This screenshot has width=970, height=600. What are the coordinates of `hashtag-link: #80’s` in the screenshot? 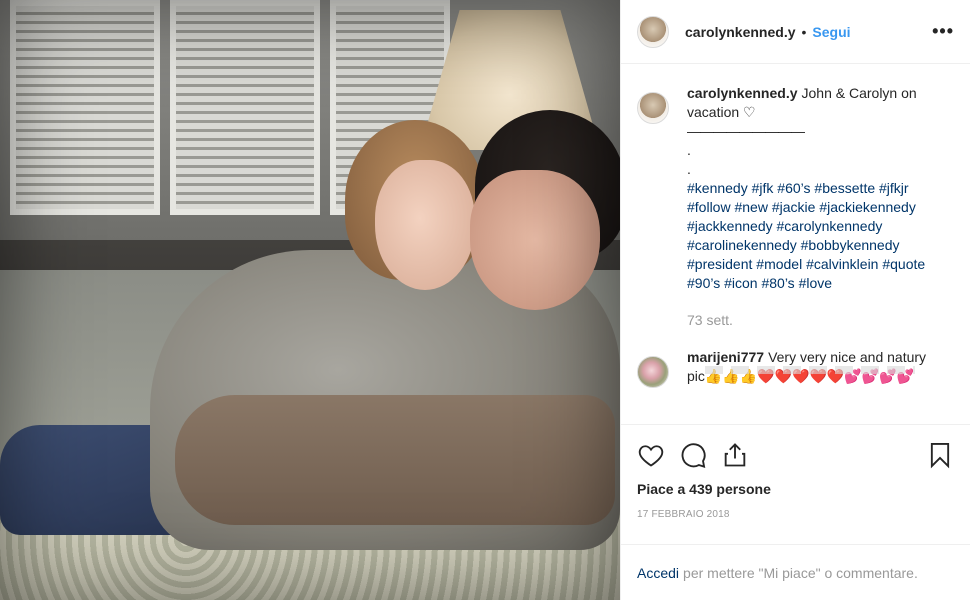 It's located at (777, 283).